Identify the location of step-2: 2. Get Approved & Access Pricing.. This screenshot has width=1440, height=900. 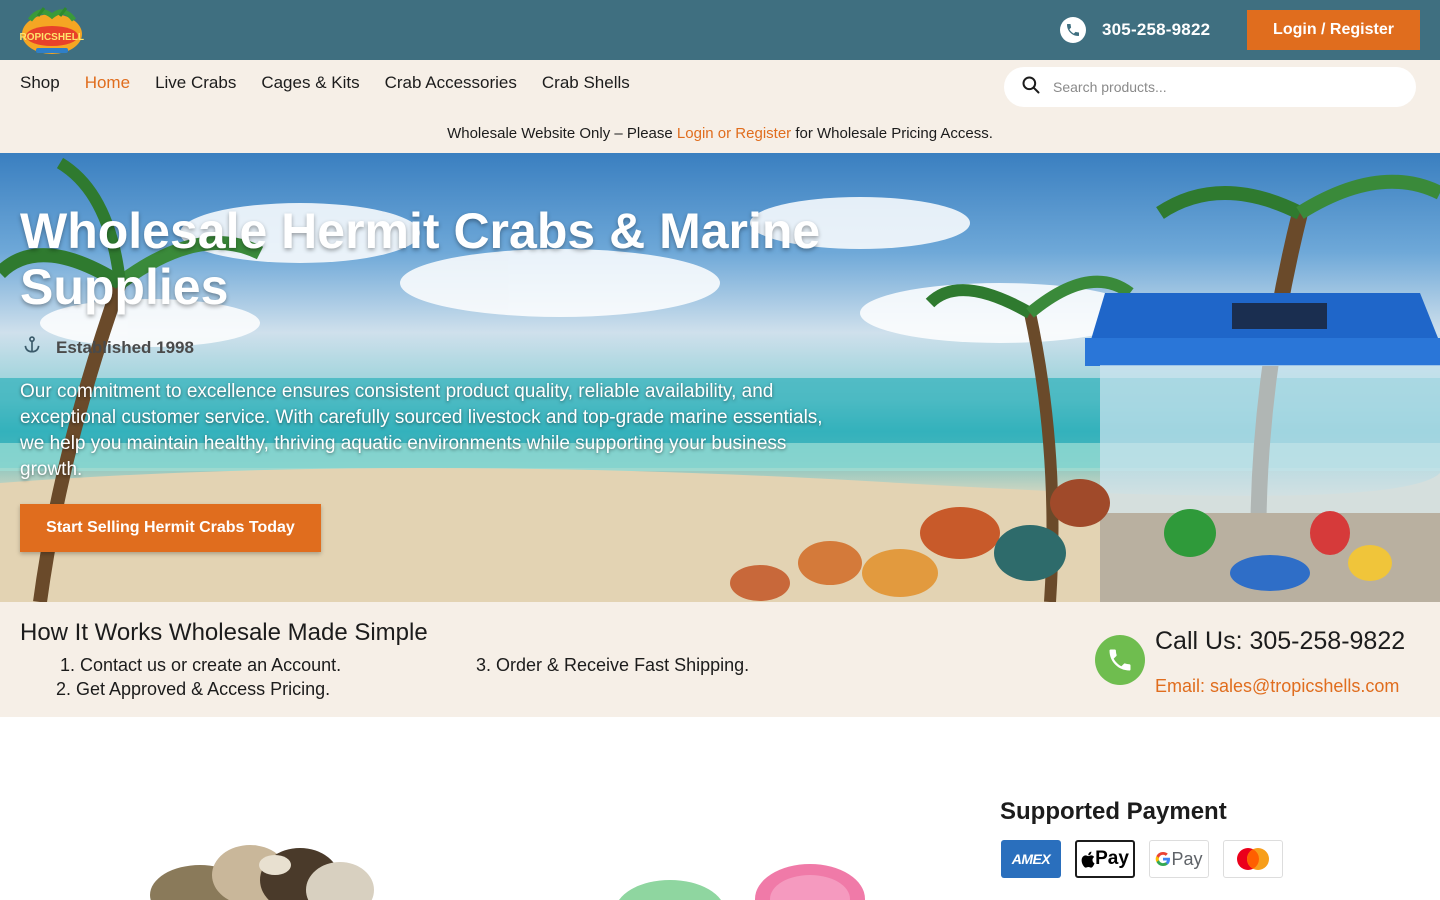
(193, 689).